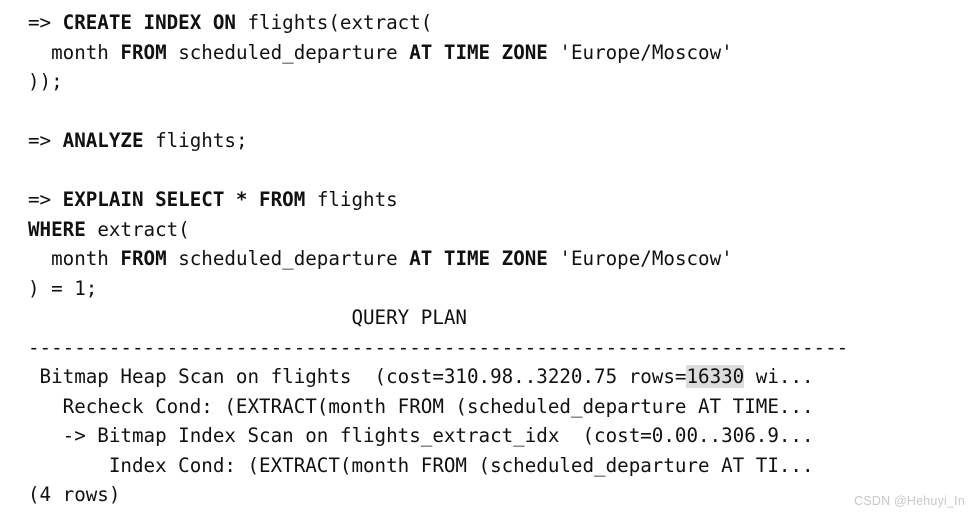 The image size is (979, 513). Describe the element at coordinates (498, 200) in the screenshot. I see `explain-line-1: => EXPLAIN SELECT * FROM flights` at that location.